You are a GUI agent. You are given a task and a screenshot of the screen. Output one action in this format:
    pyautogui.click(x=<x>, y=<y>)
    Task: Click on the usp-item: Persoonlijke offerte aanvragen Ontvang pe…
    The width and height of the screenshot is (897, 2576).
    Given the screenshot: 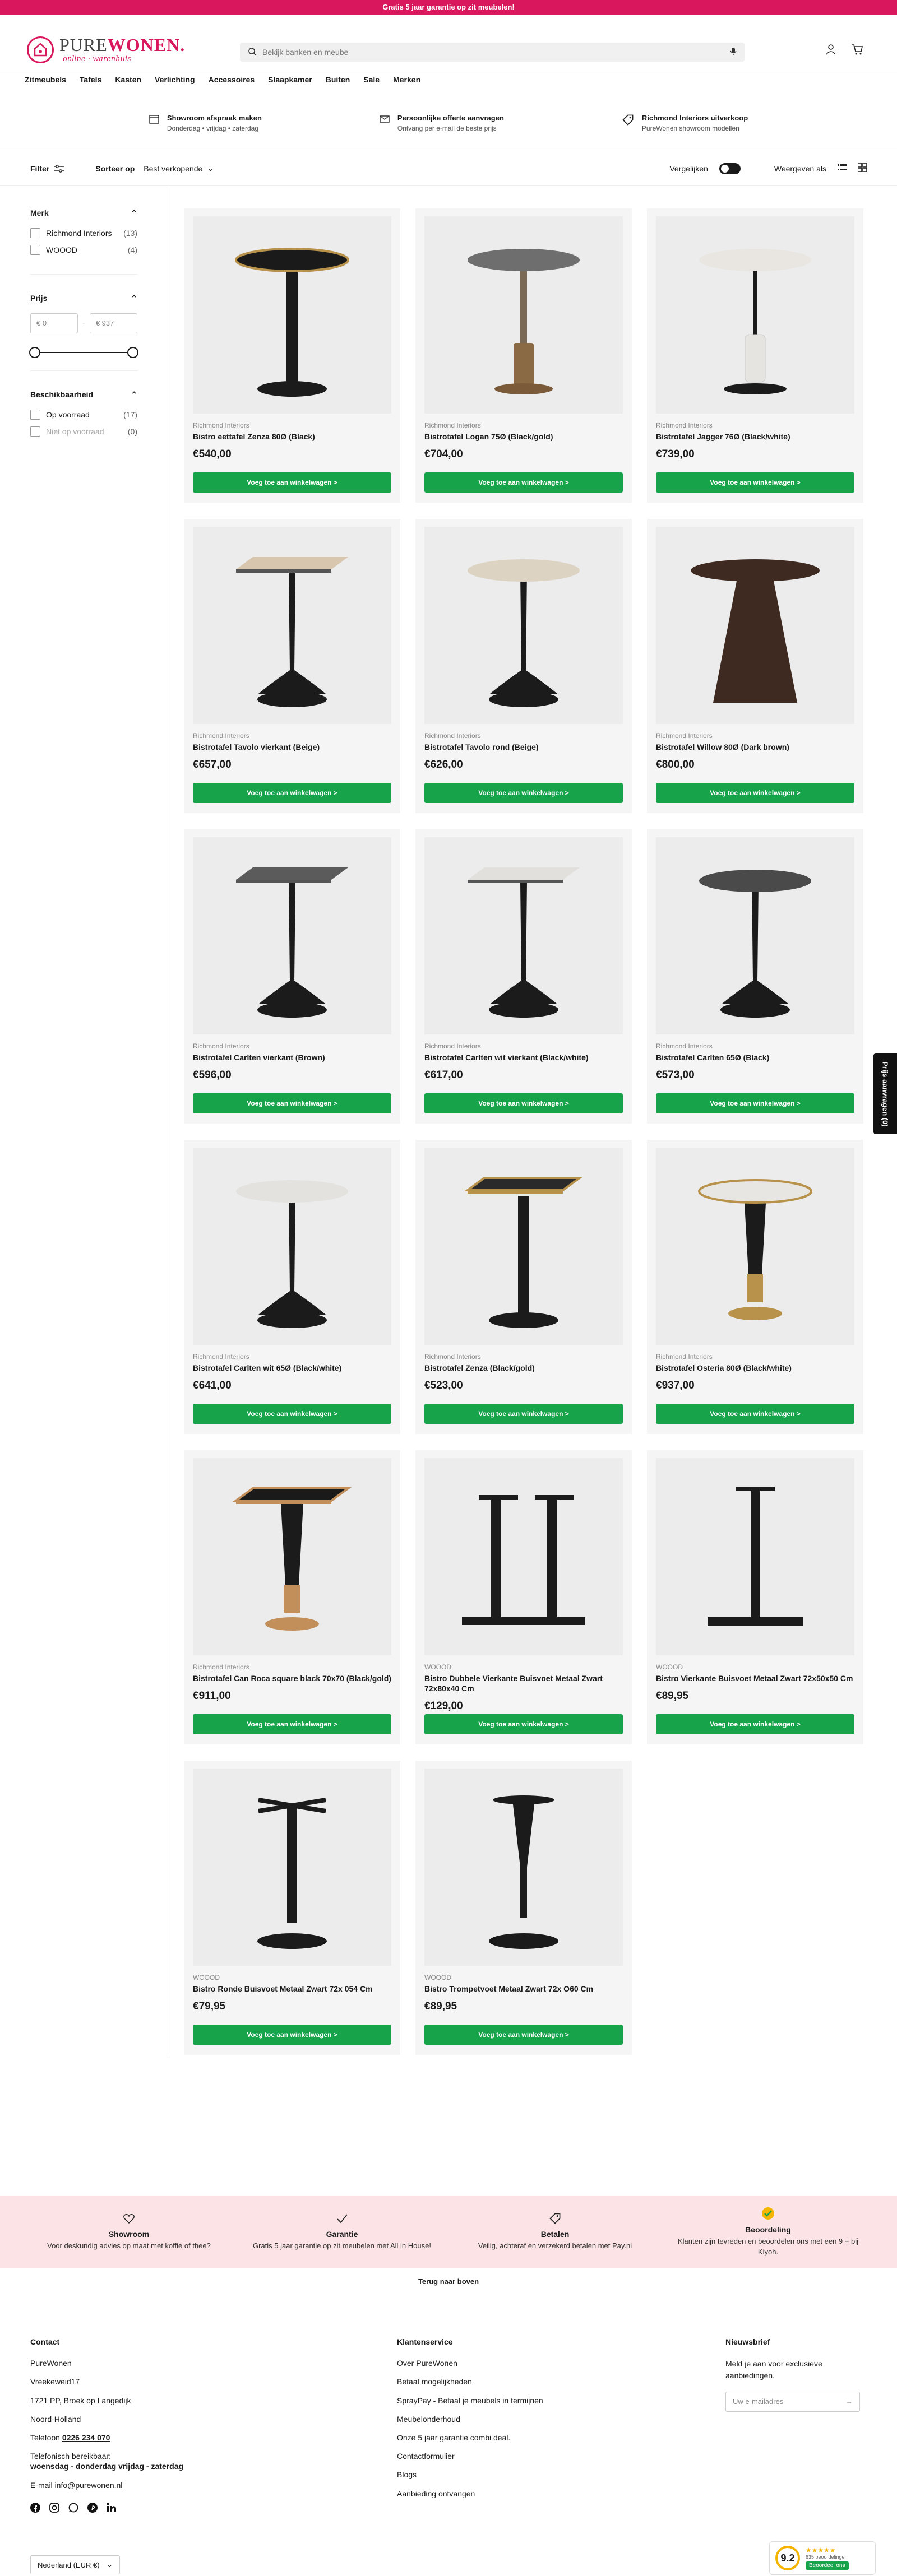 What is the action you would take?
    pyautogui.click(x=442, y=123)
    